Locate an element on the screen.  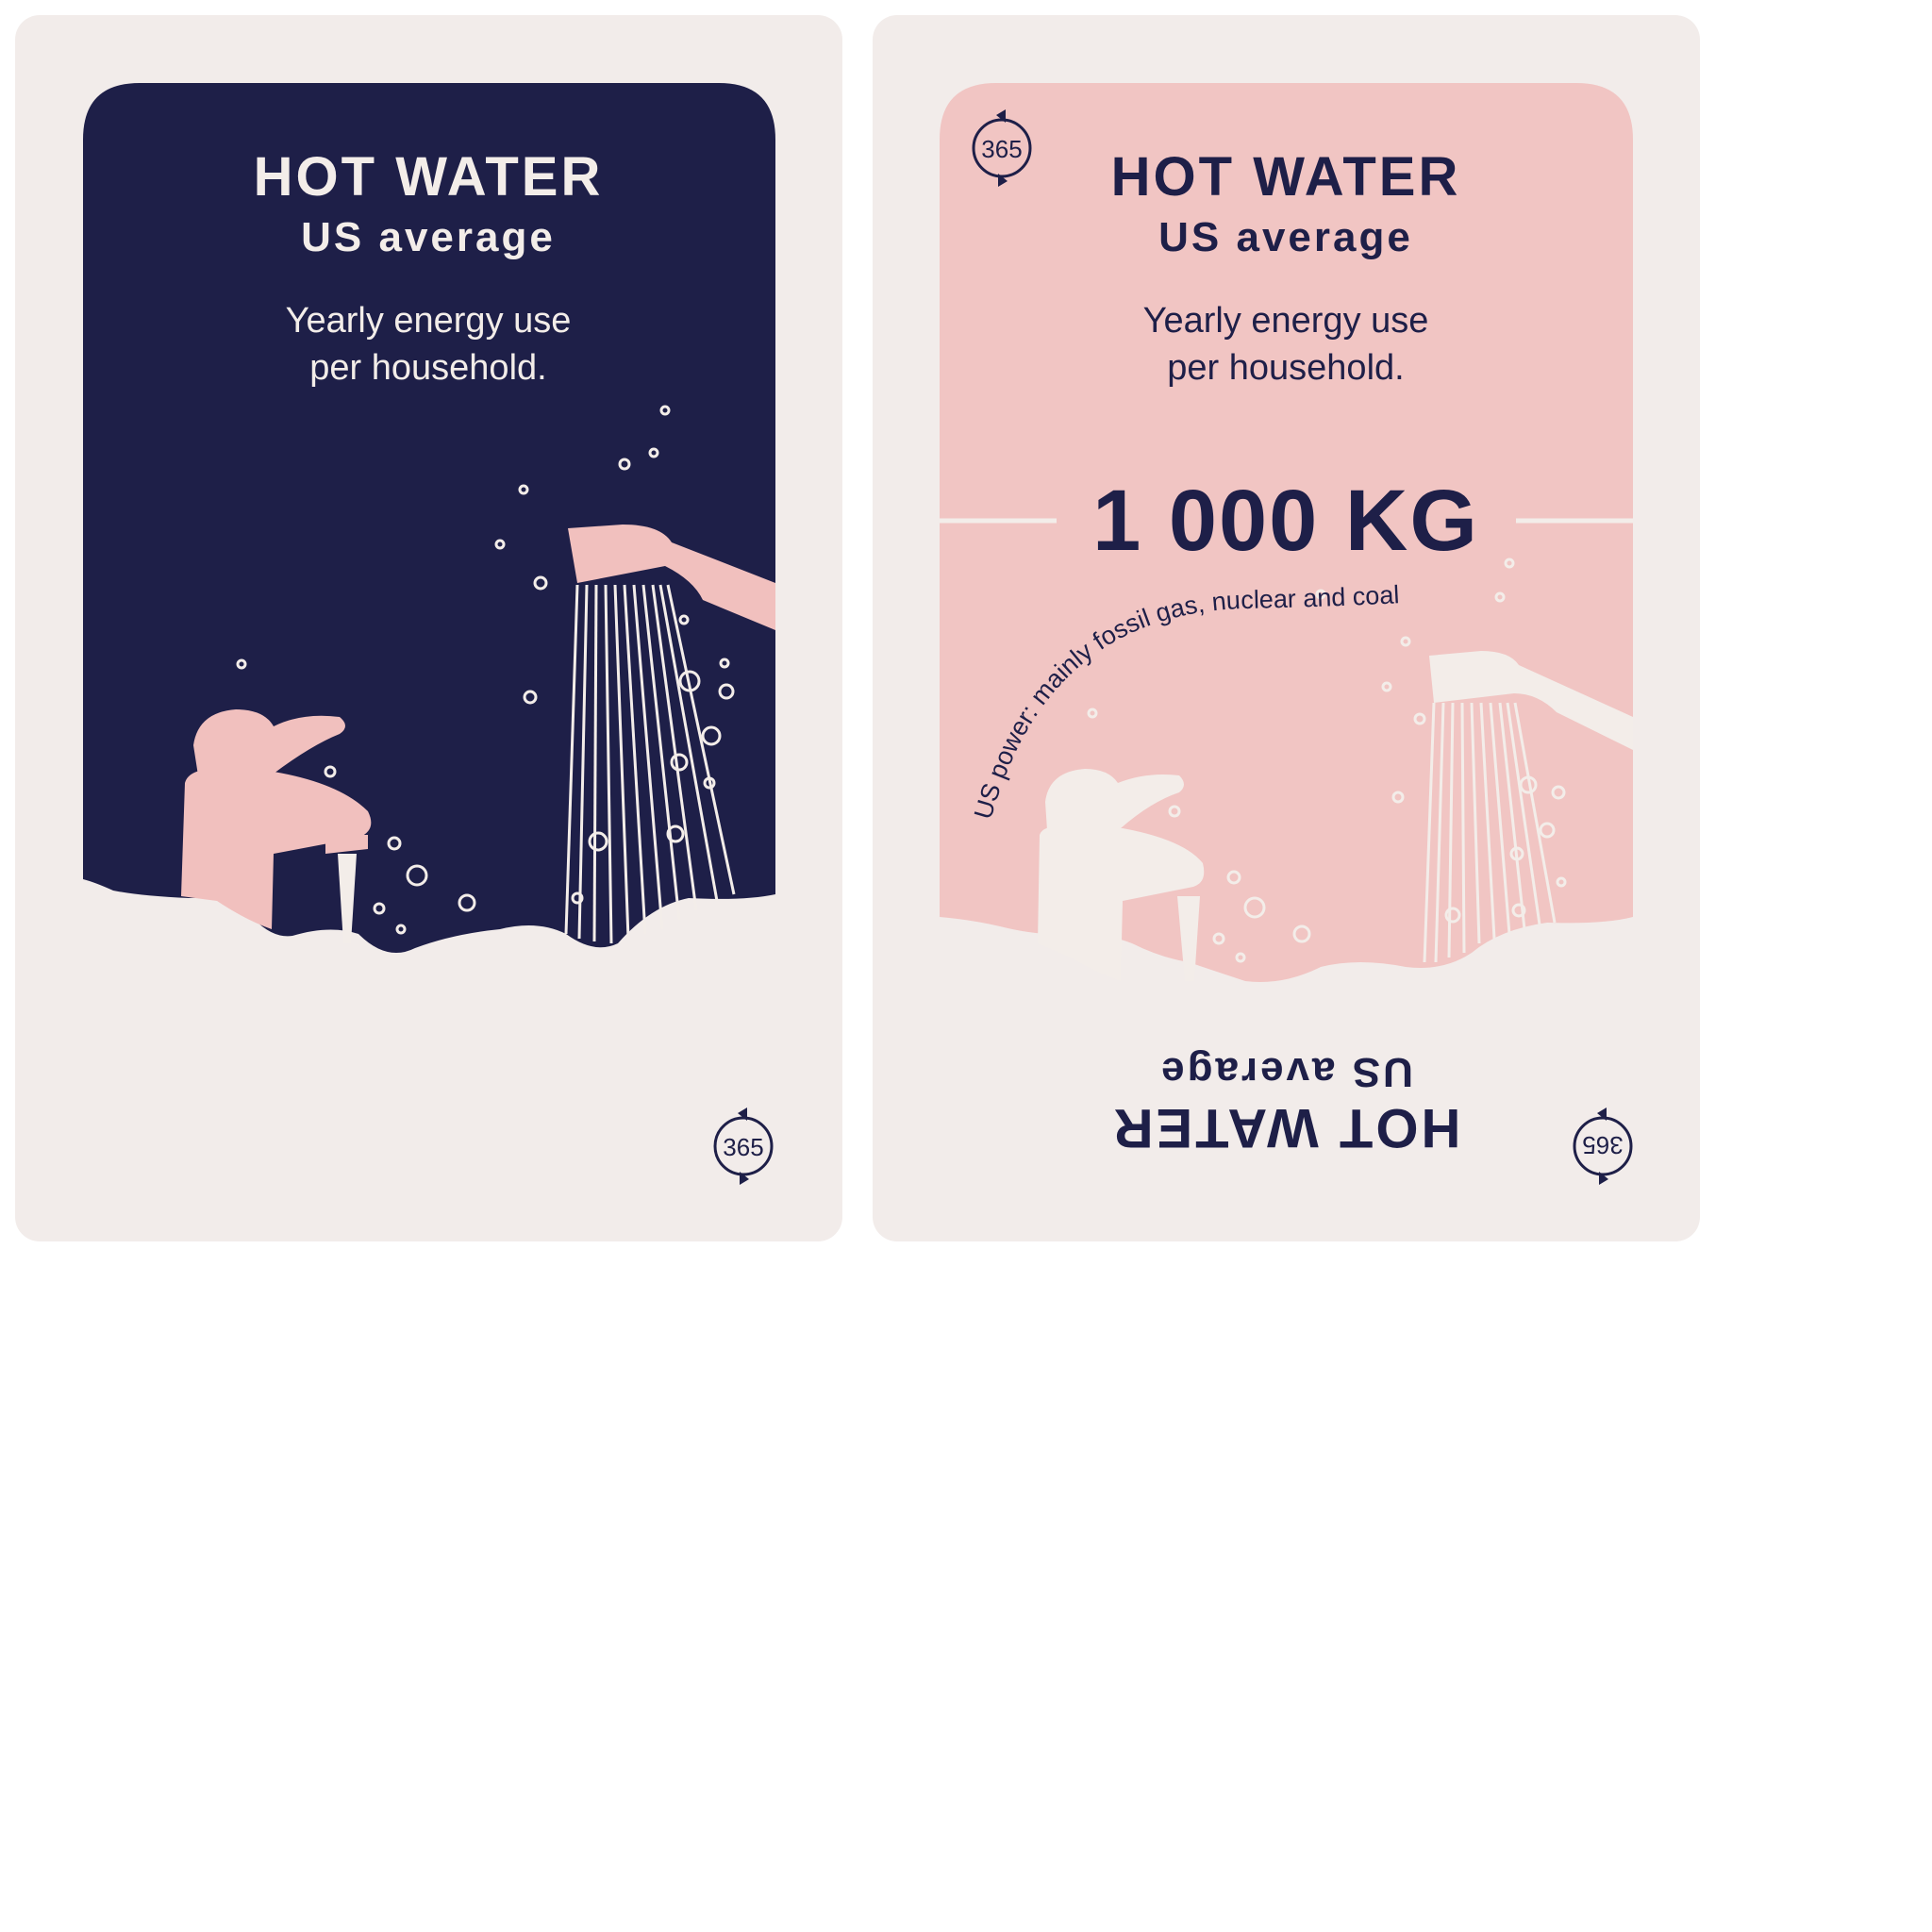
back-title: HOT WATER is located at coordinates (1286, 177).